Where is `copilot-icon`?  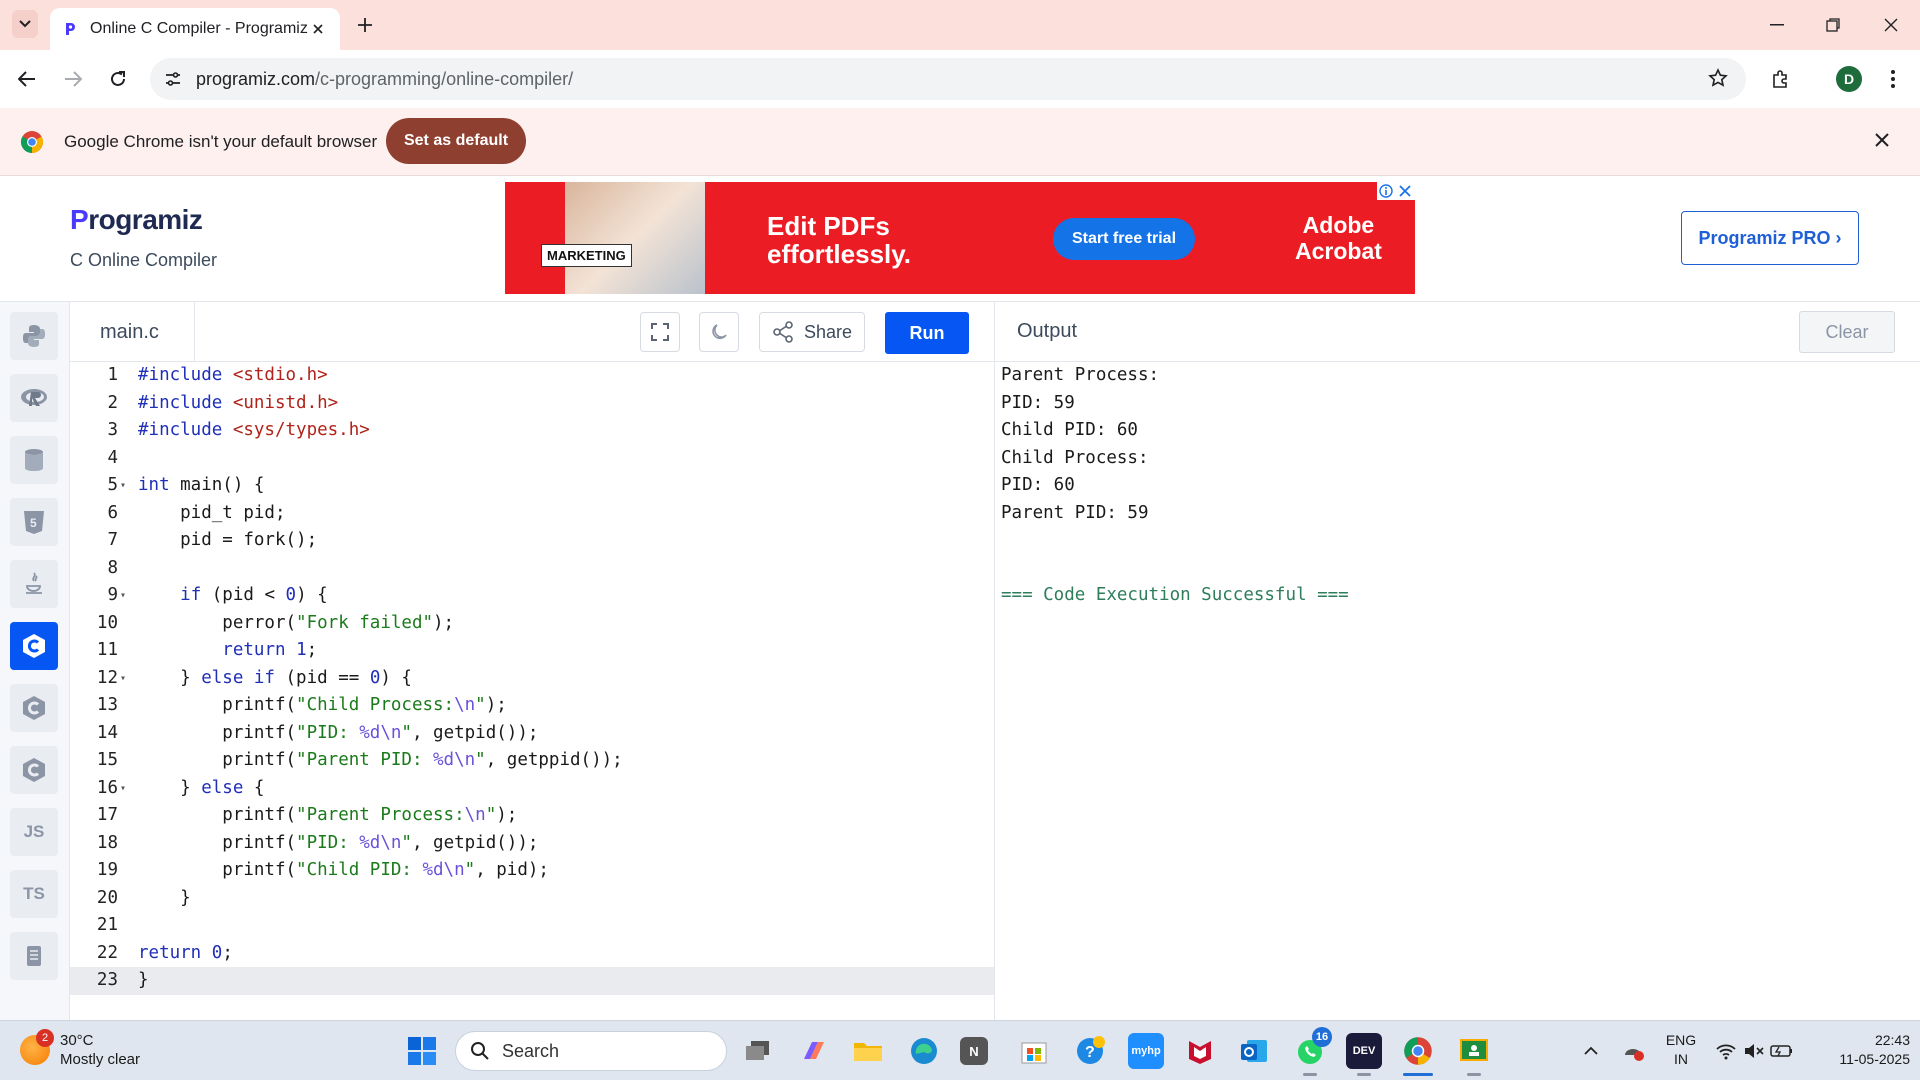
copilot-icon is located at coordinates (814, 1051).